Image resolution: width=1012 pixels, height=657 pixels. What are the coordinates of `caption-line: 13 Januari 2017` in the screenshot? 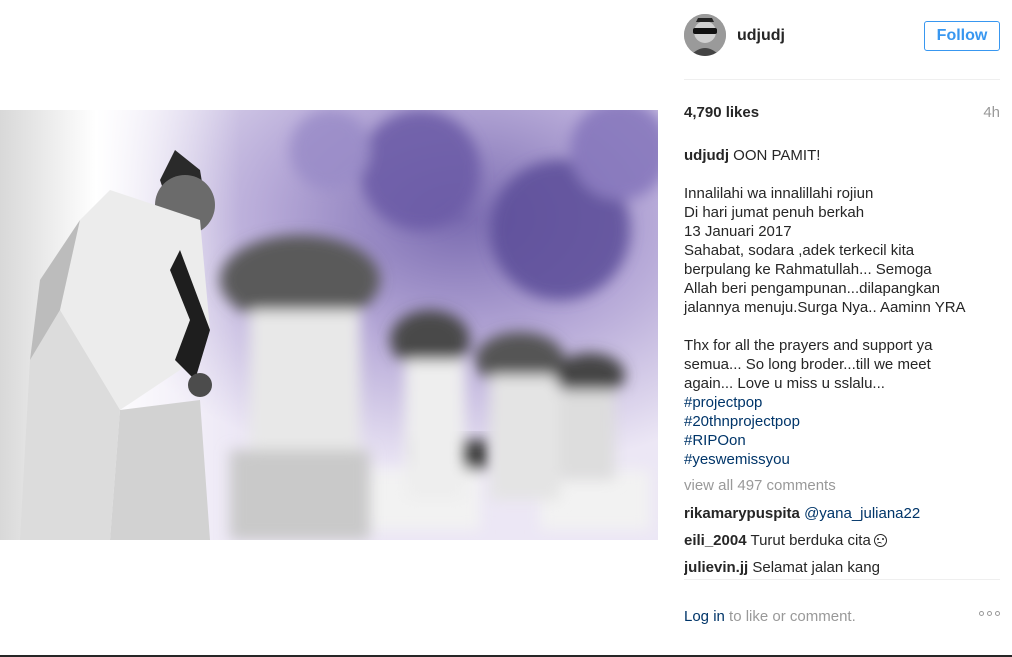 It's located at (738, 231).